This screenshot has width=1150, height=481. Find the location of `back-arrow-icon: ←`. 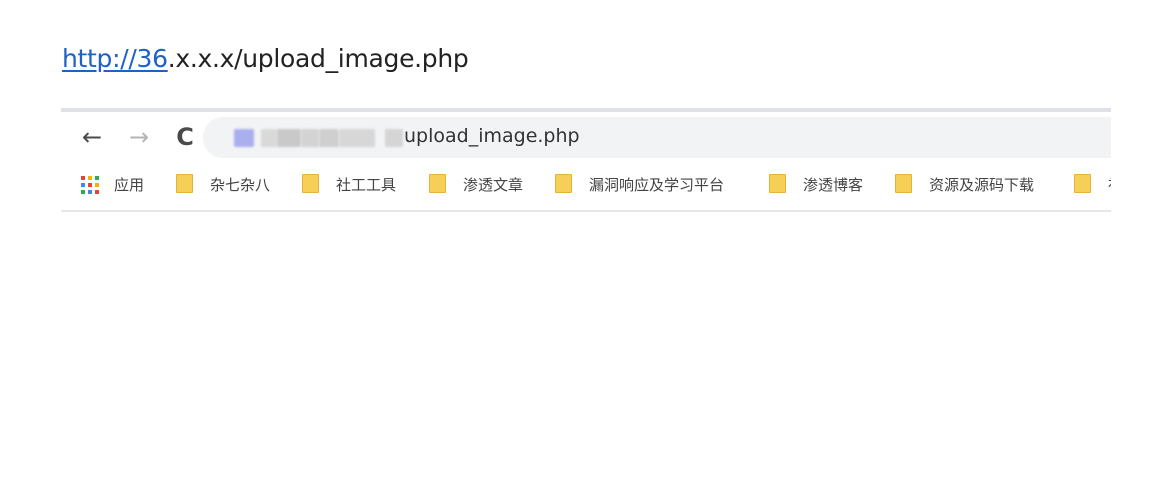

back-arrow-icon: ← is located at coordinates (92, 137).